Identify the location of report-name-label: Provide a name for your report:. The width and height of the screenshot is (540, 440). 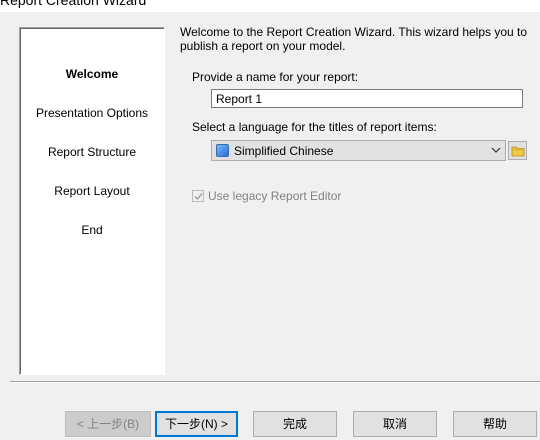
(275, 77).